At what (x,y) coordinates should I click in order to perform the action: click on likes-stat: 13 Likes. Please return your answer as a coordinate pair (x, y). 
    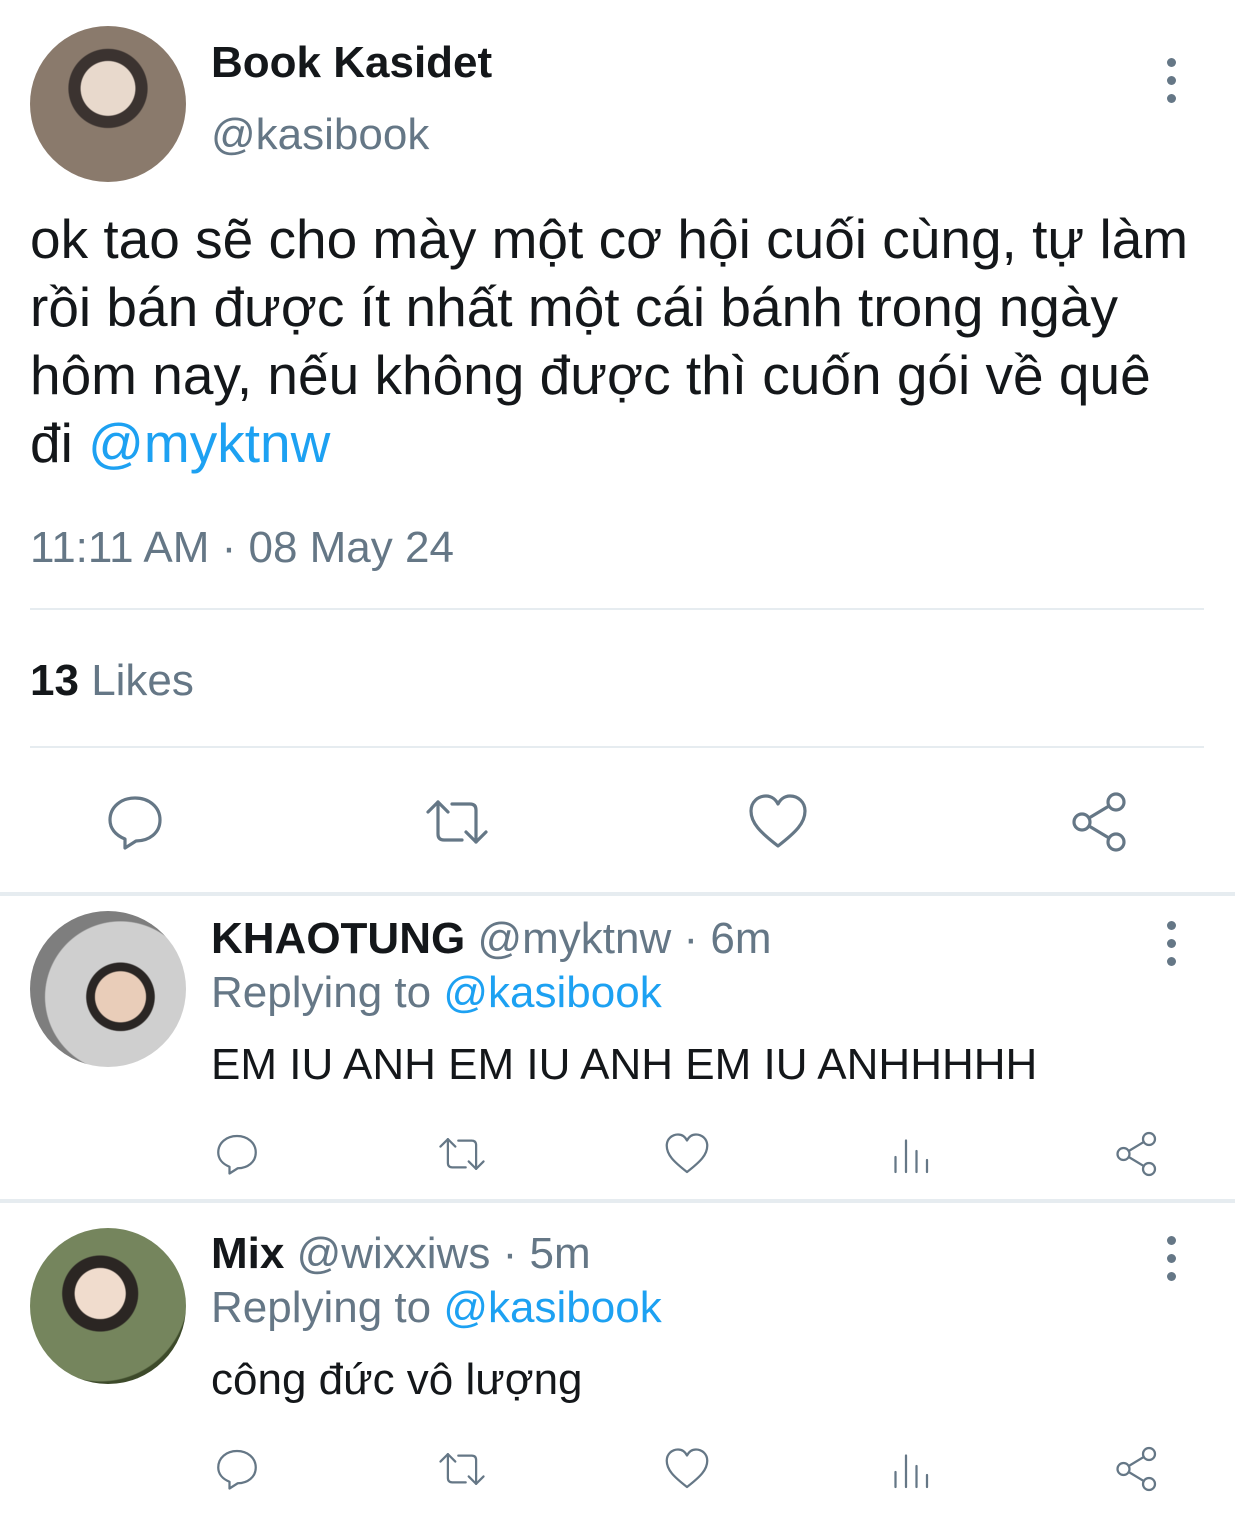
    Looking at the image, I should click on (112, 681).